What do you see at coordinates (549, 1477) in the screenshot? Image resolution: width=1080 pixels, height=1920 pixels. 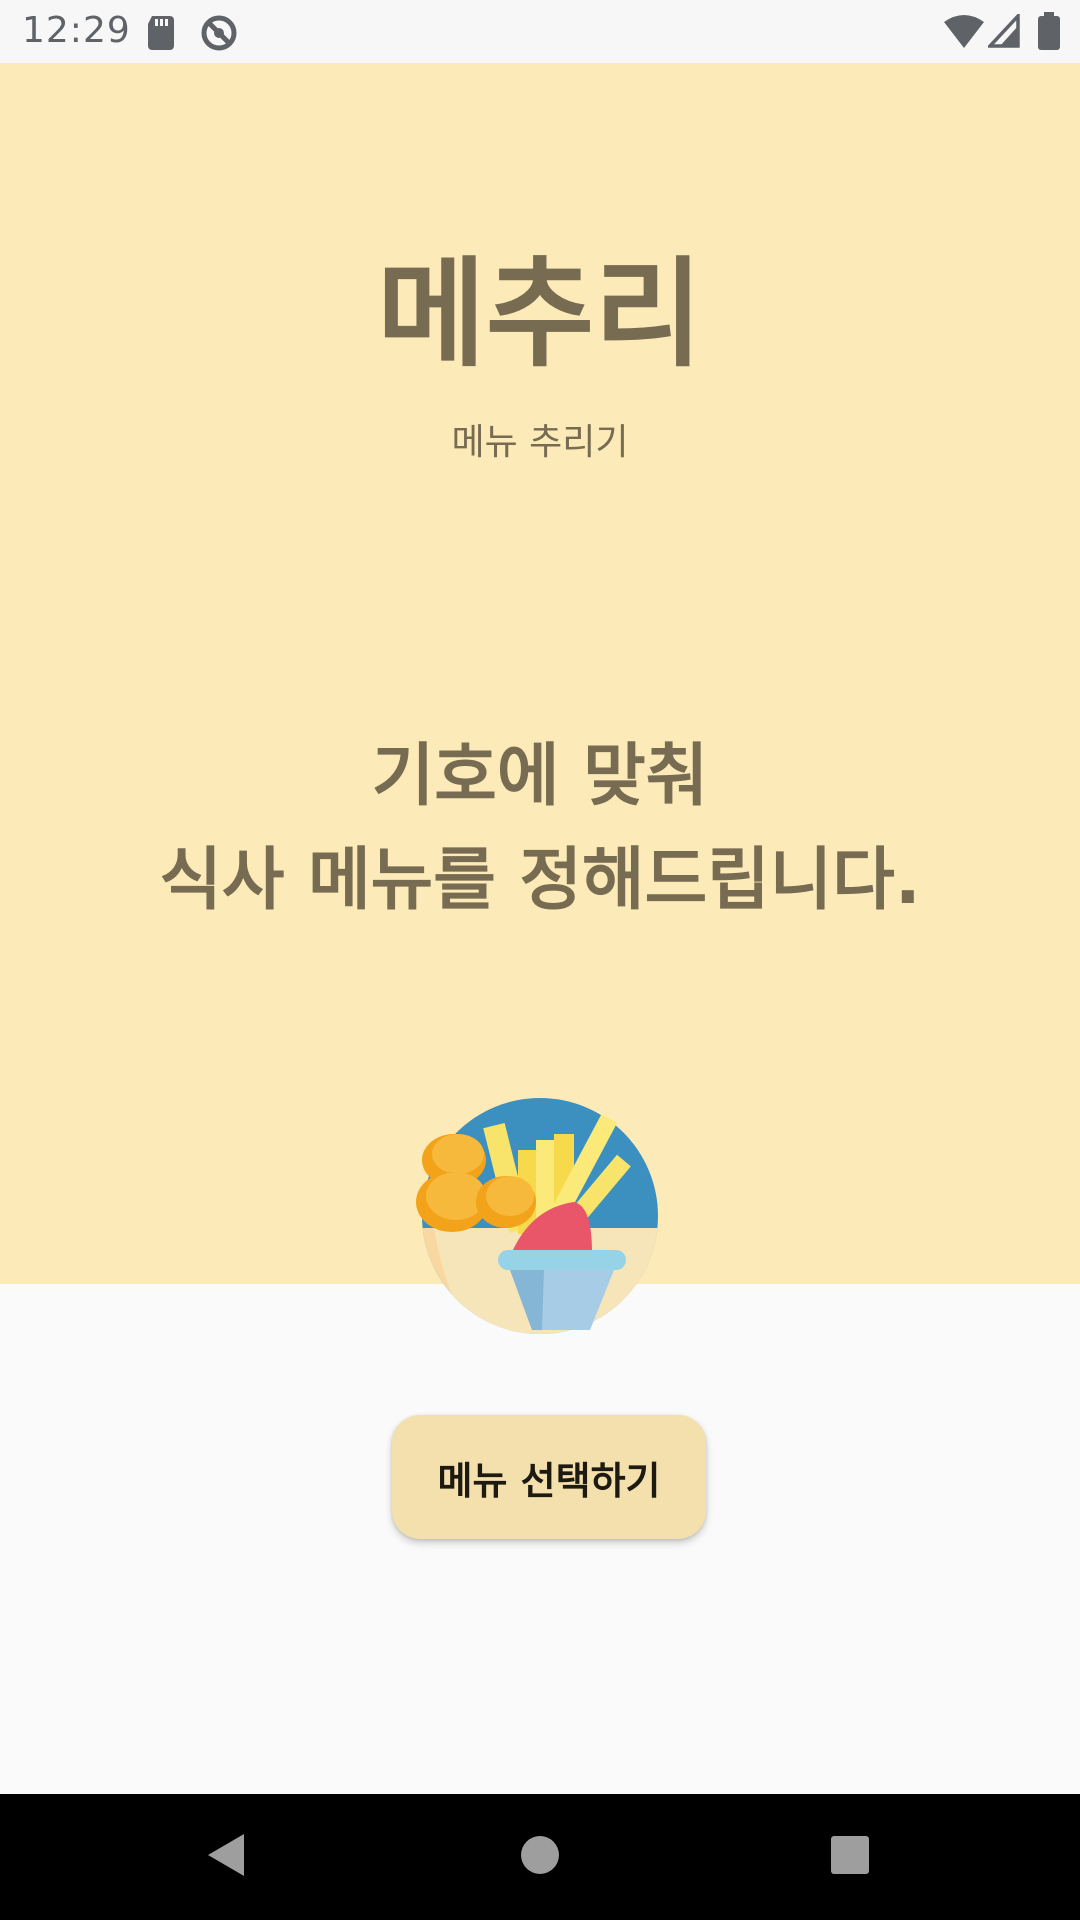 I see `select-menu-button: 메뉴 선택하기` at bounding box center [549, 1477].